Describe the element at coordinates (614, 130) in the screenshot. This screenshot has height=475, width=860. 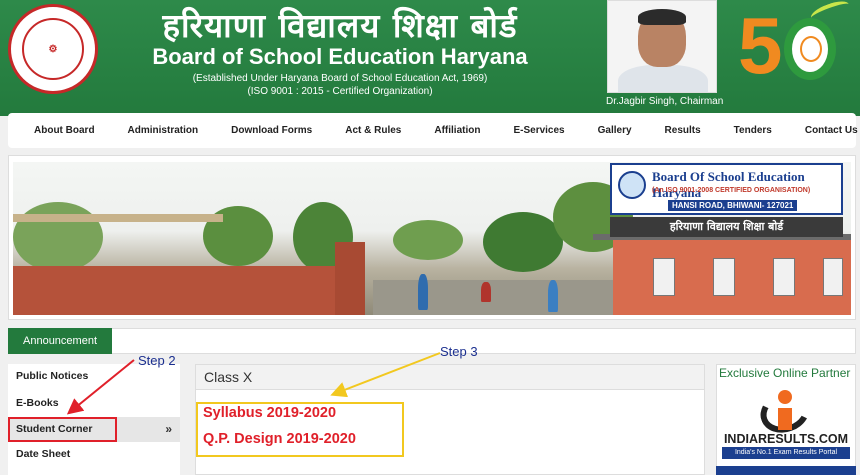
I see `nav-gallery: Gallery` at that location.